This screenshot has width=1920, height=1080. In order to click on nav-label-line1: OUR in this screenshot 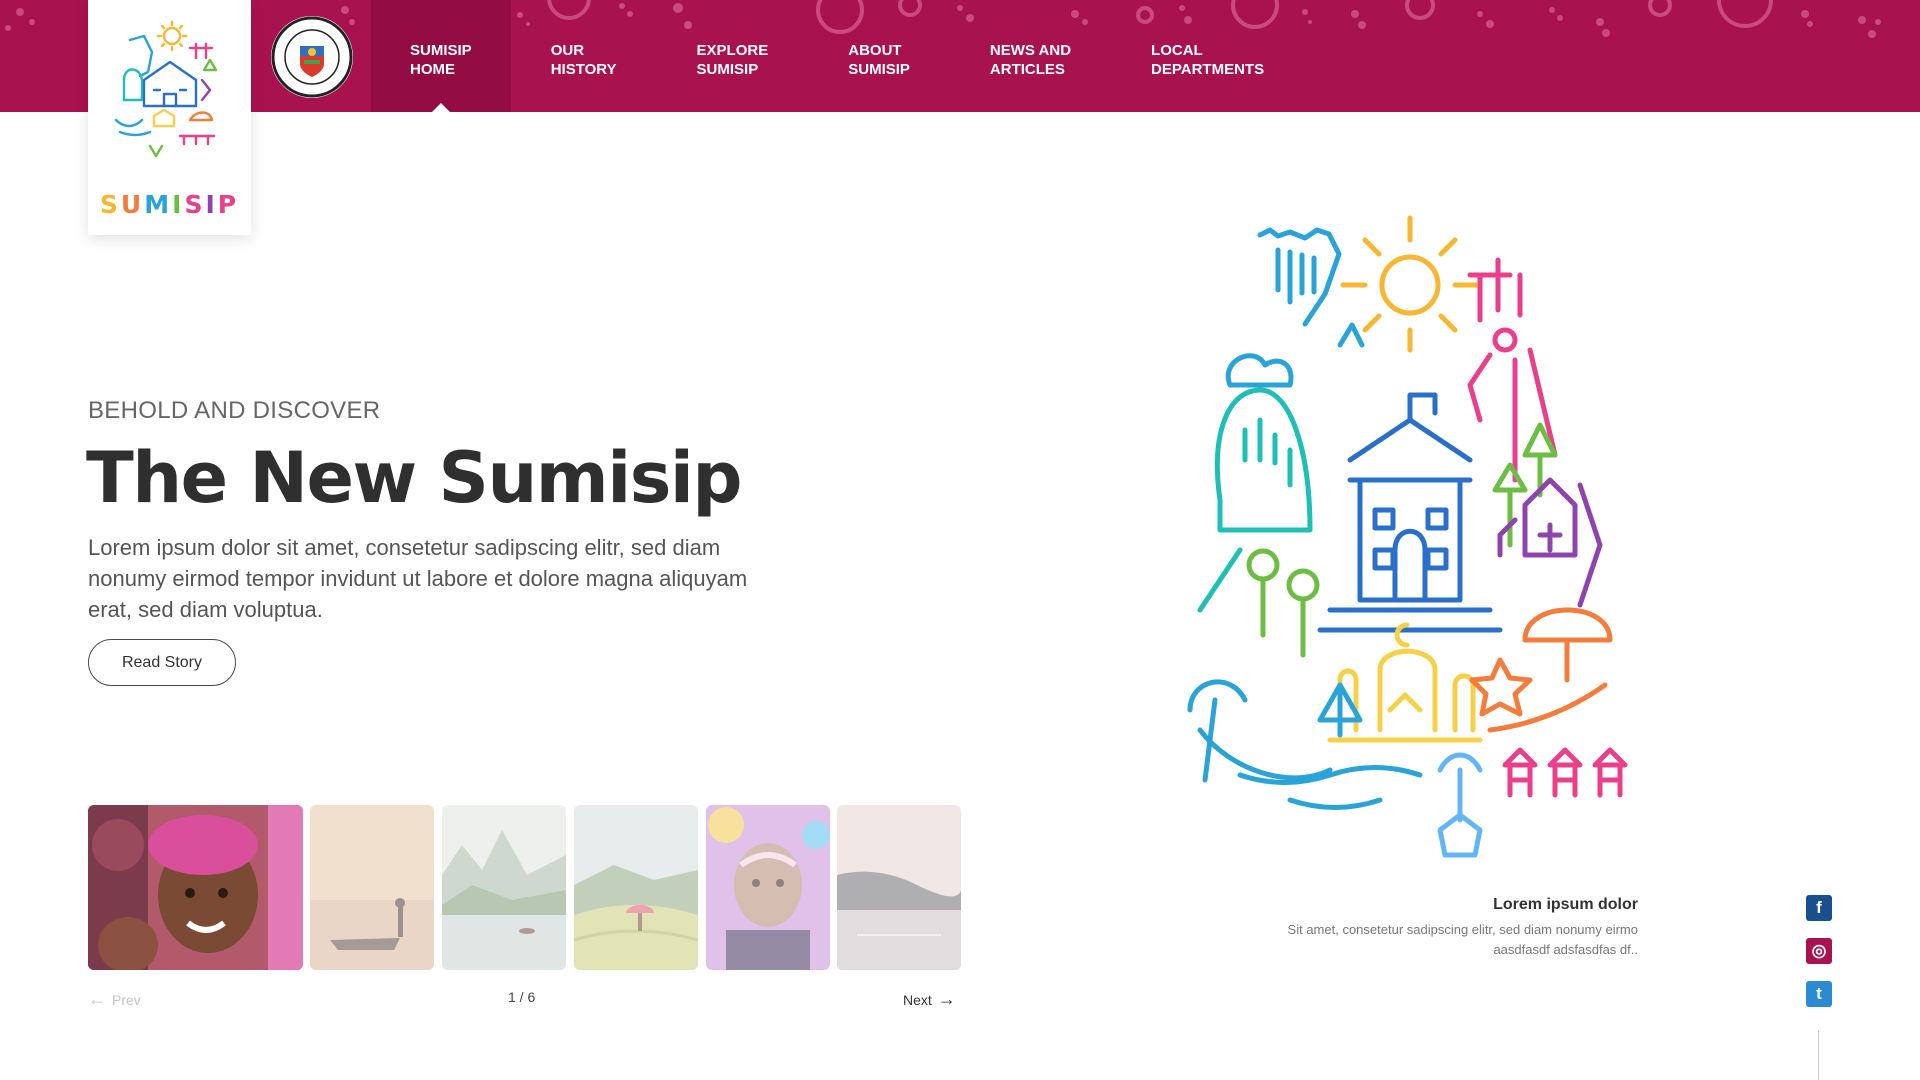, I will do `click(567, 50)`.